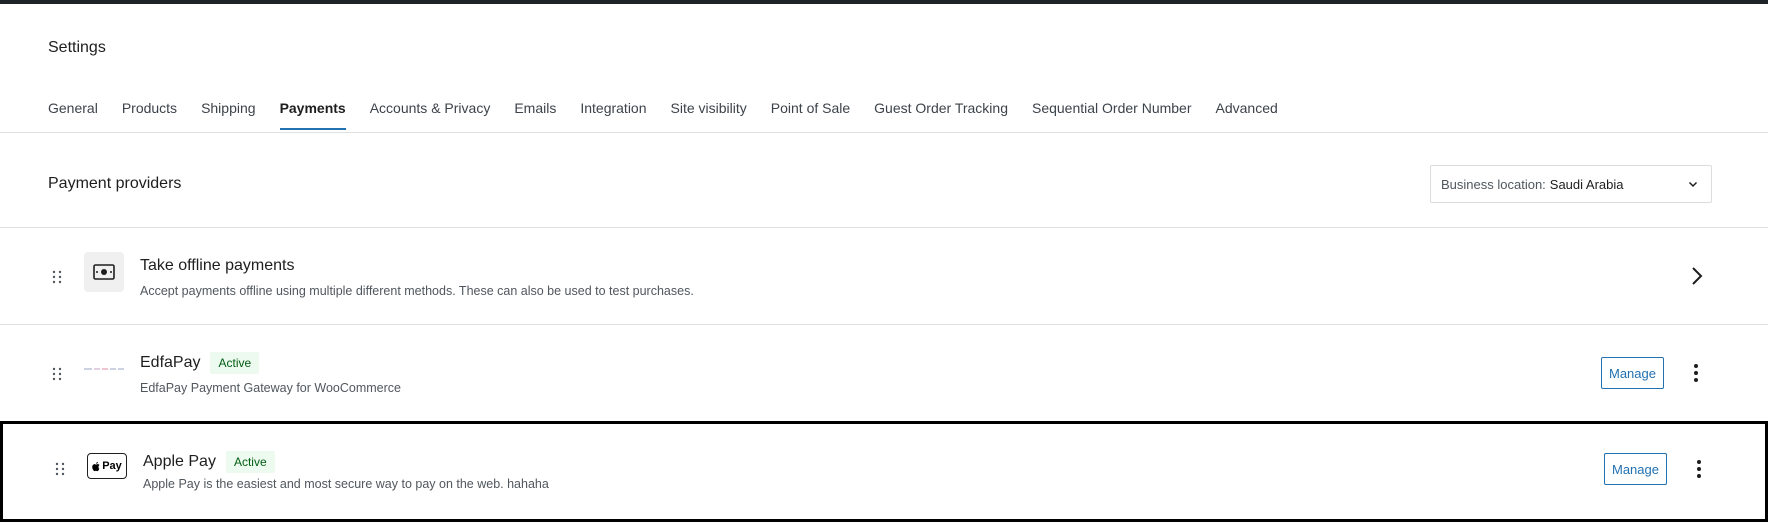 The height and width of the screenshot is (522, 1768). I want to click on apple-pay-logo: Pay, so click(107, 466).